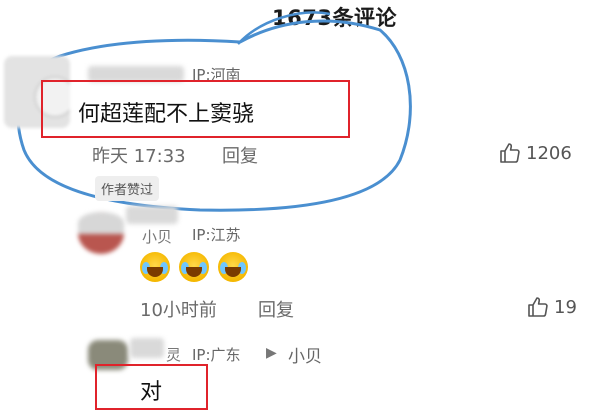  I want to click on emoji-row, so click(196, 269).